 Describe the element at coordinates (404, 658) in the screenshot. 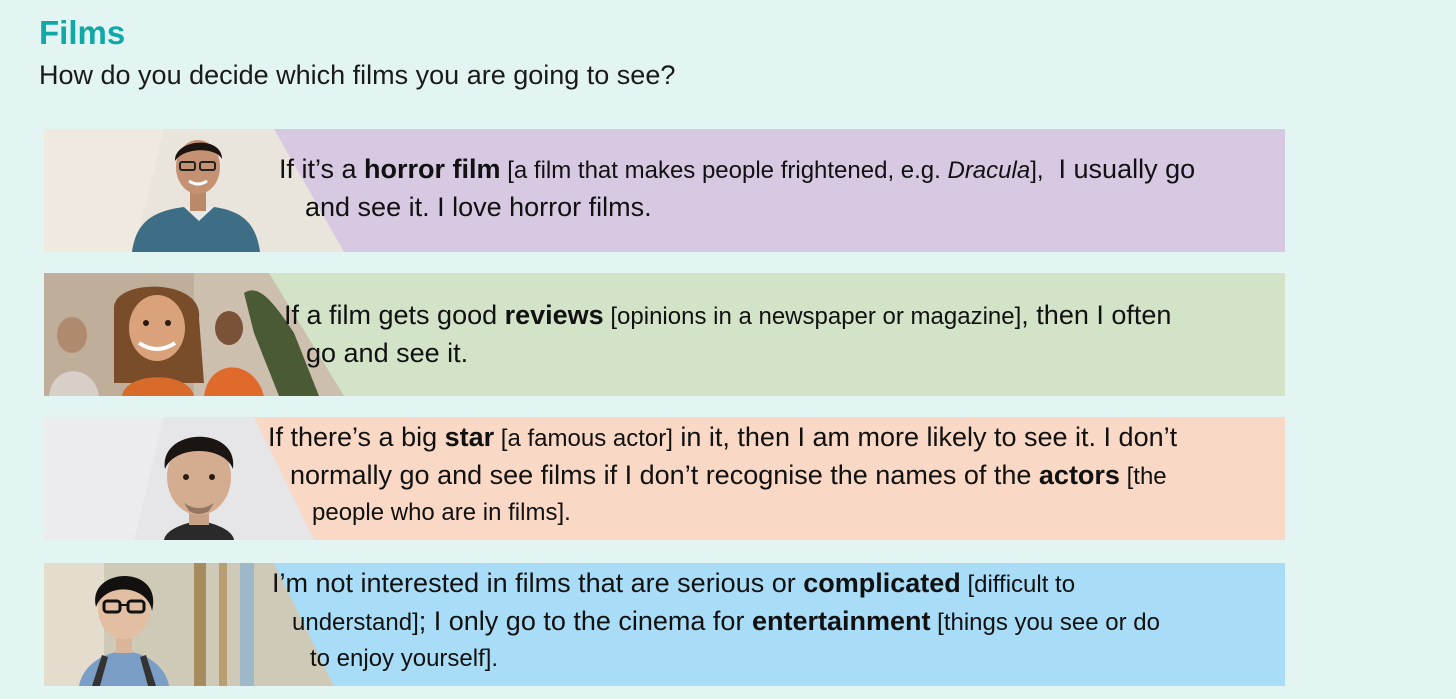

I see `card-line: to enjoy yourself].` at that location.